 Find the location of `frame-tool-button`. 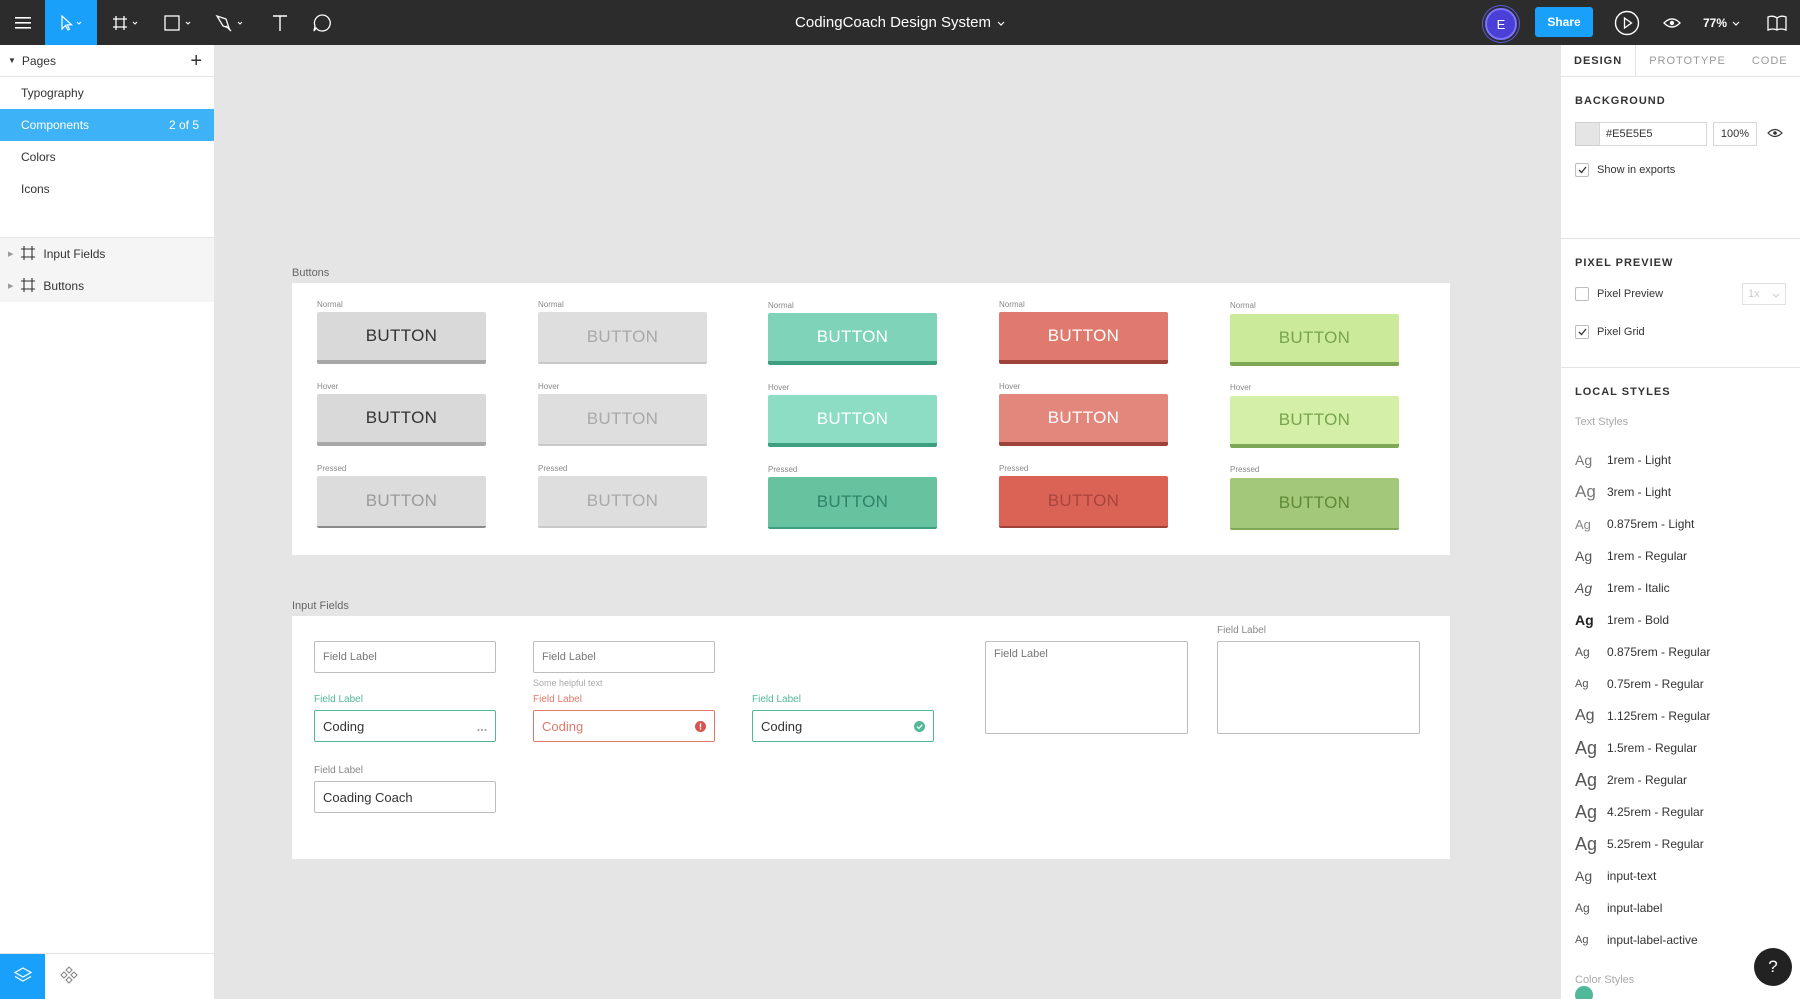

frame-tool-button is located at coordinates (127, 22).